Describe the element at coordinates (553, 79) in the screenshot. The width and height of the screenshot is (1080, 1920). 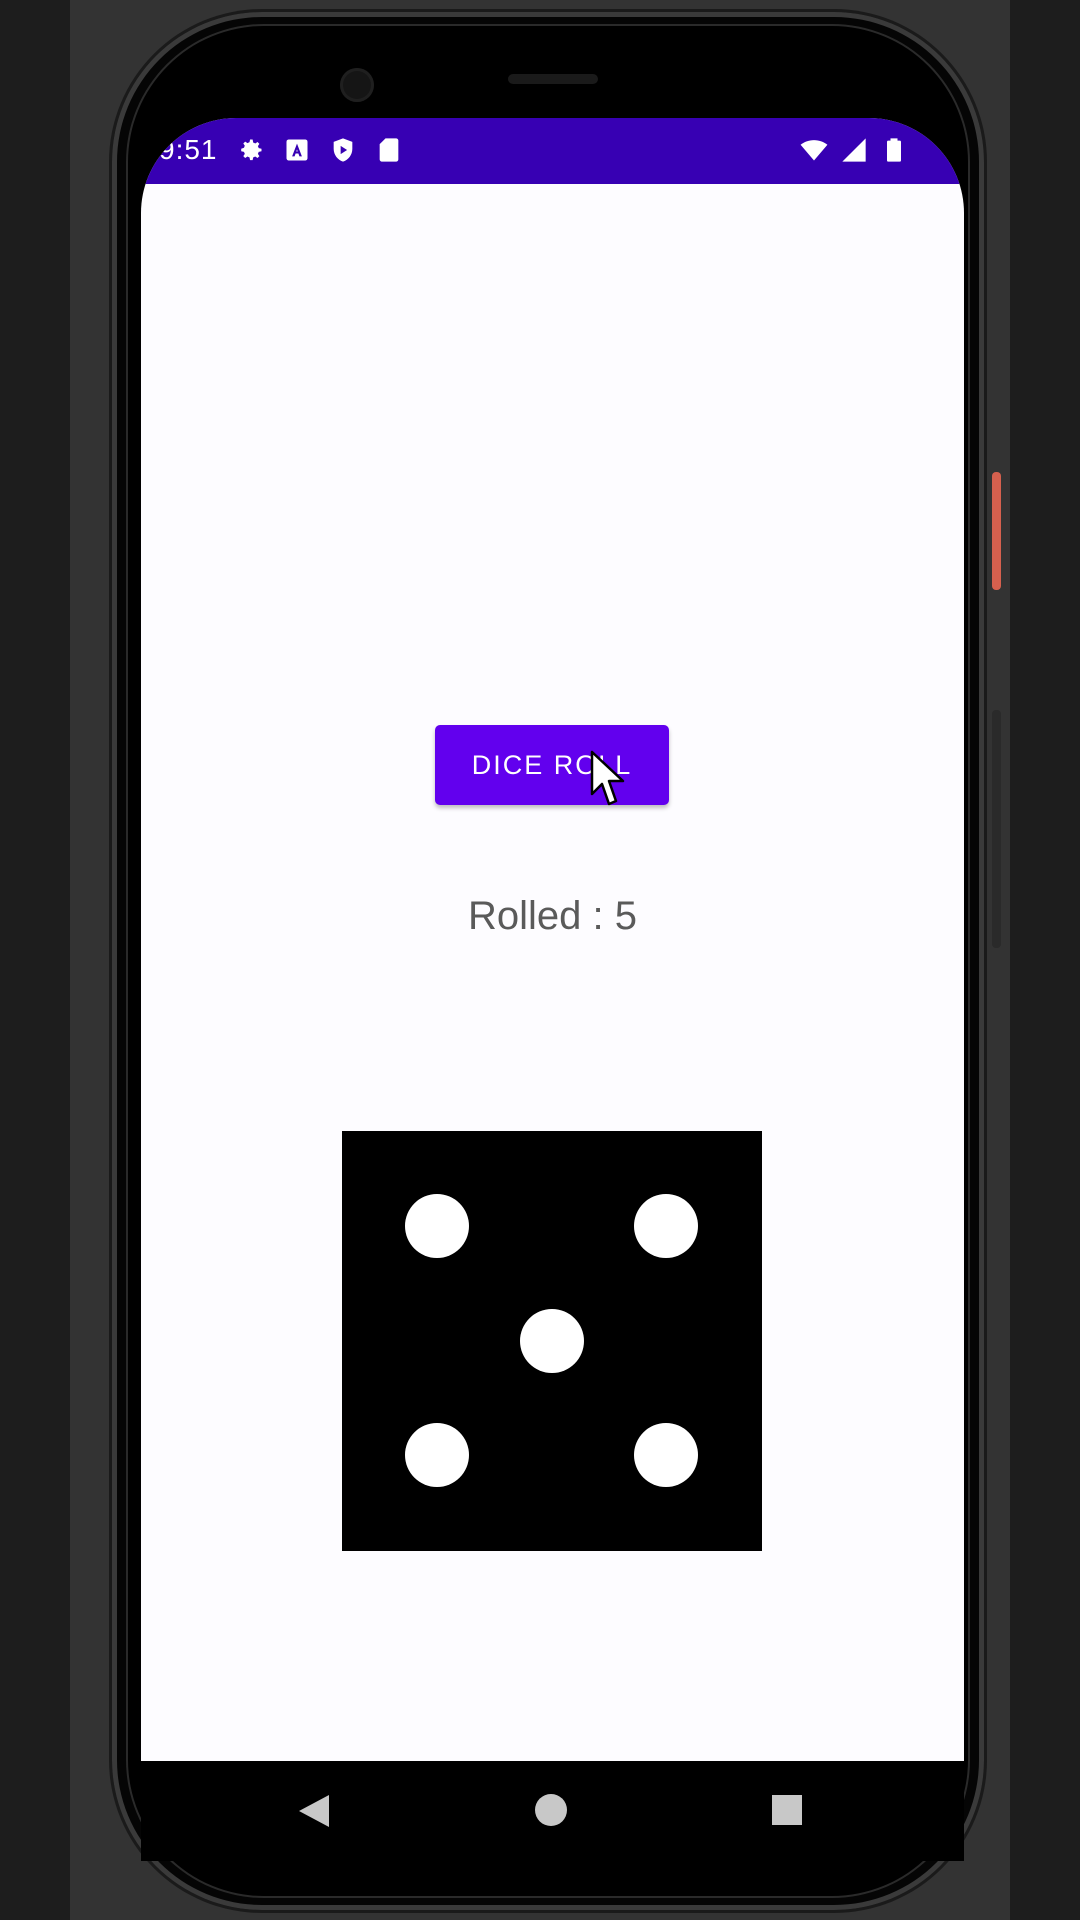
I see `earpiece-speaker` at that location.